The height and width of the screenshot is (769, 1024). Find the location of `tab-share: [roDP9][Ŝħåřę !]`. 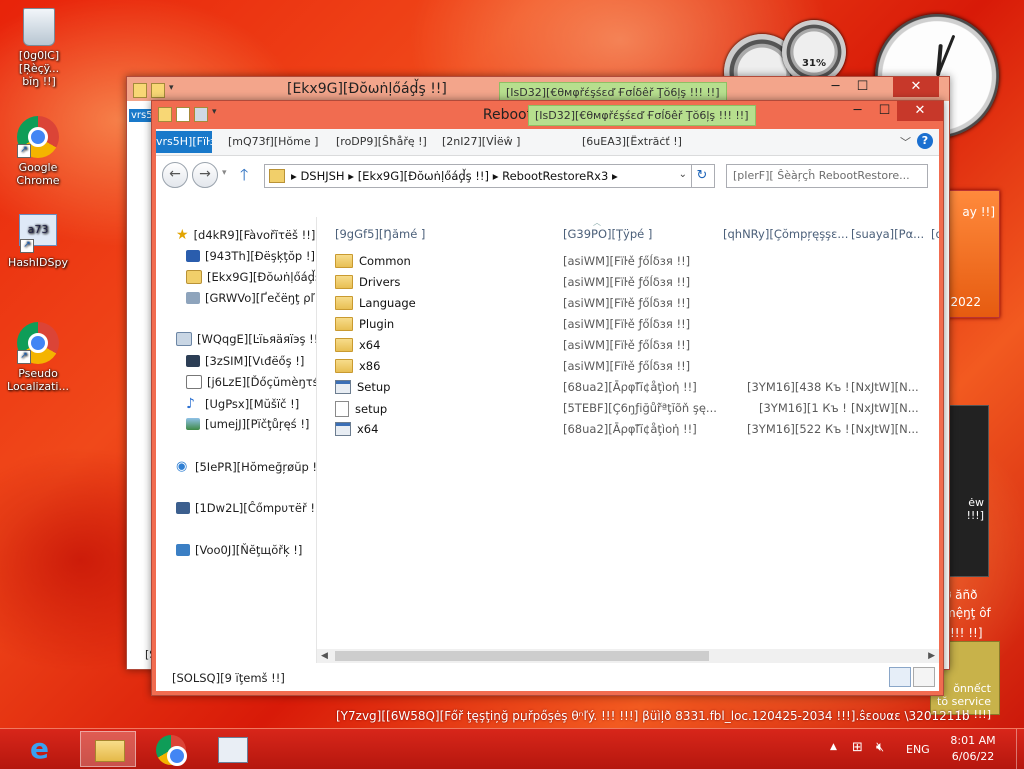

tab-share: [roDP9][Ŝħåřę !] is located at coordinates (381, 141).